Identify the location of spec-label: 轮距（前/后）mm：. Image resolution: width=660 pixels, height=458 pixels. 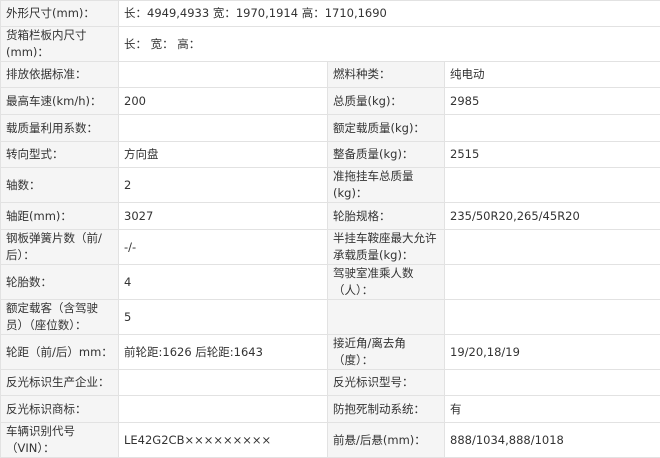
(60, 352).